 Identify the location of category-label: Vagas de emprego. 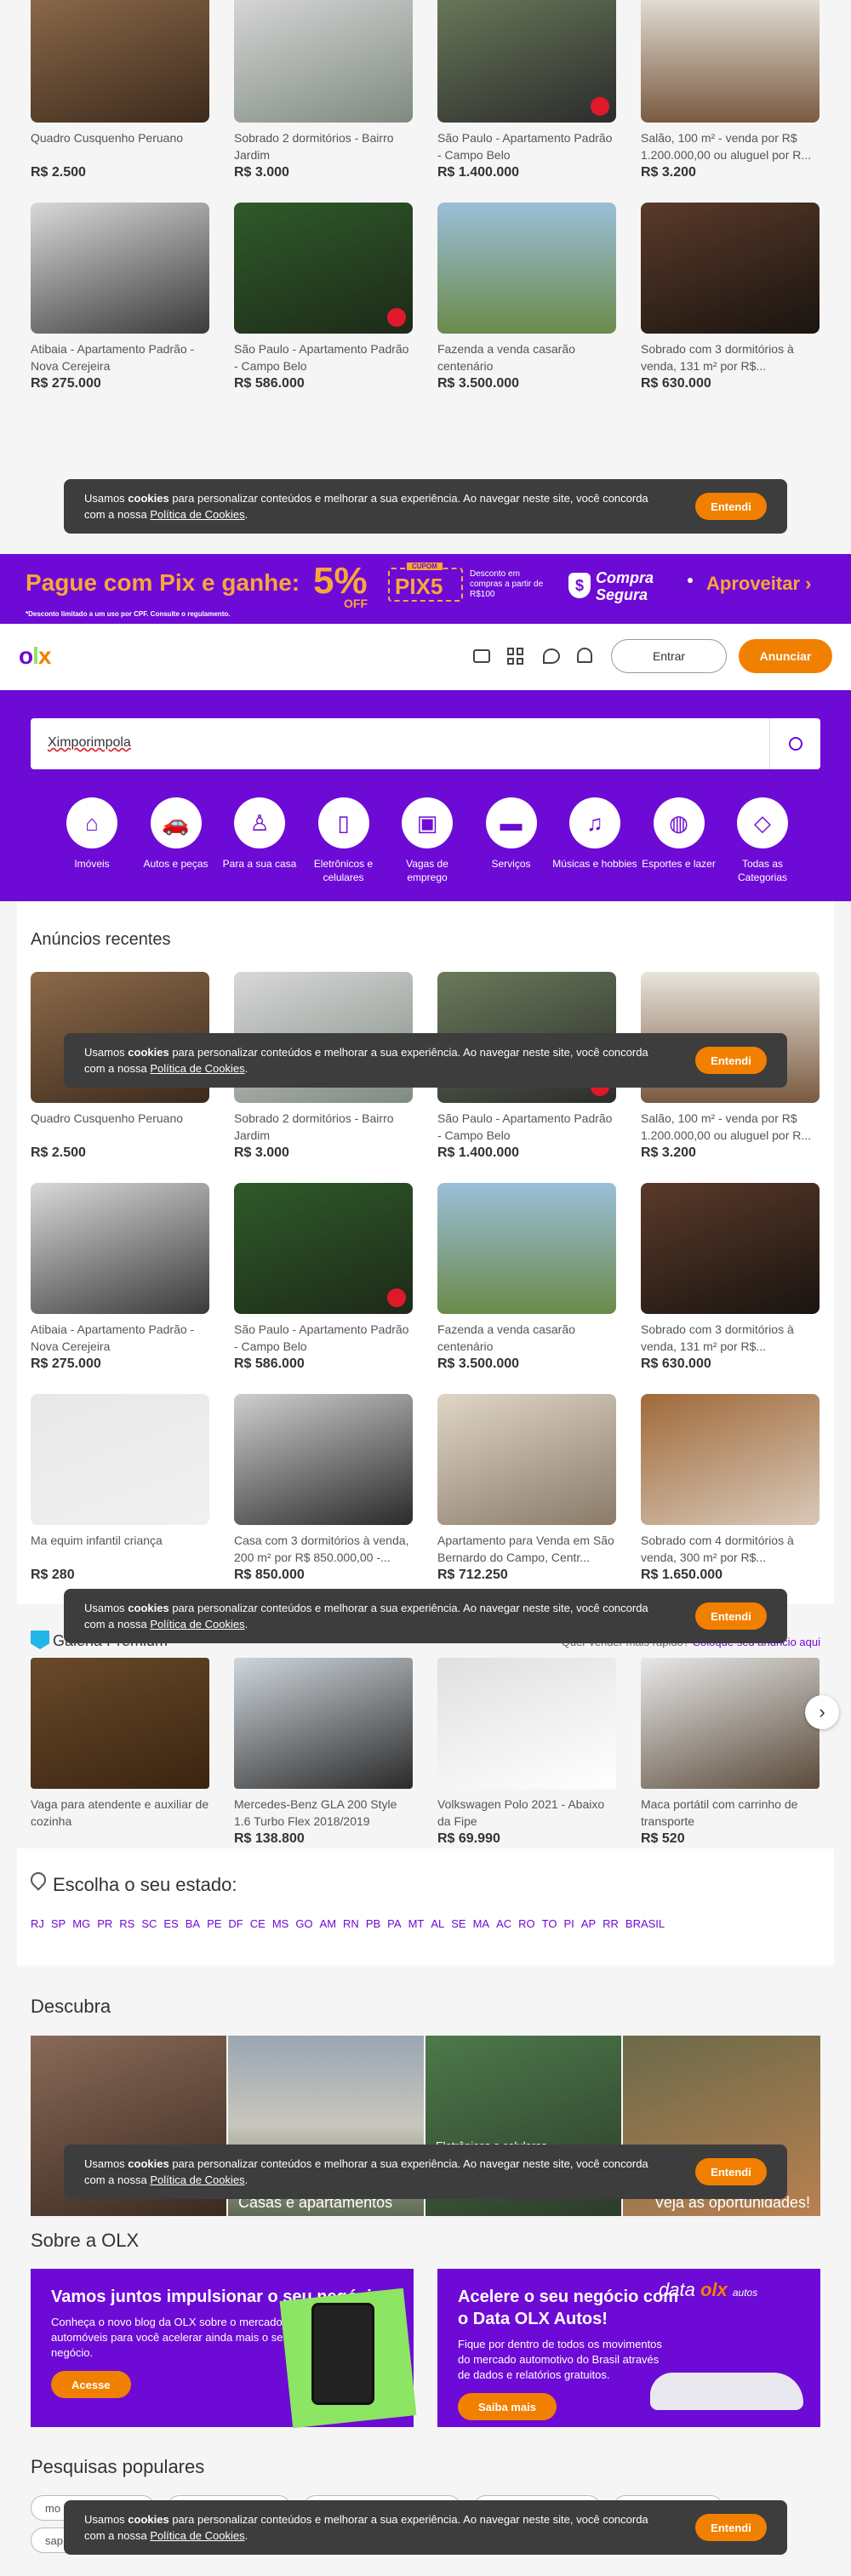
(427, 870).